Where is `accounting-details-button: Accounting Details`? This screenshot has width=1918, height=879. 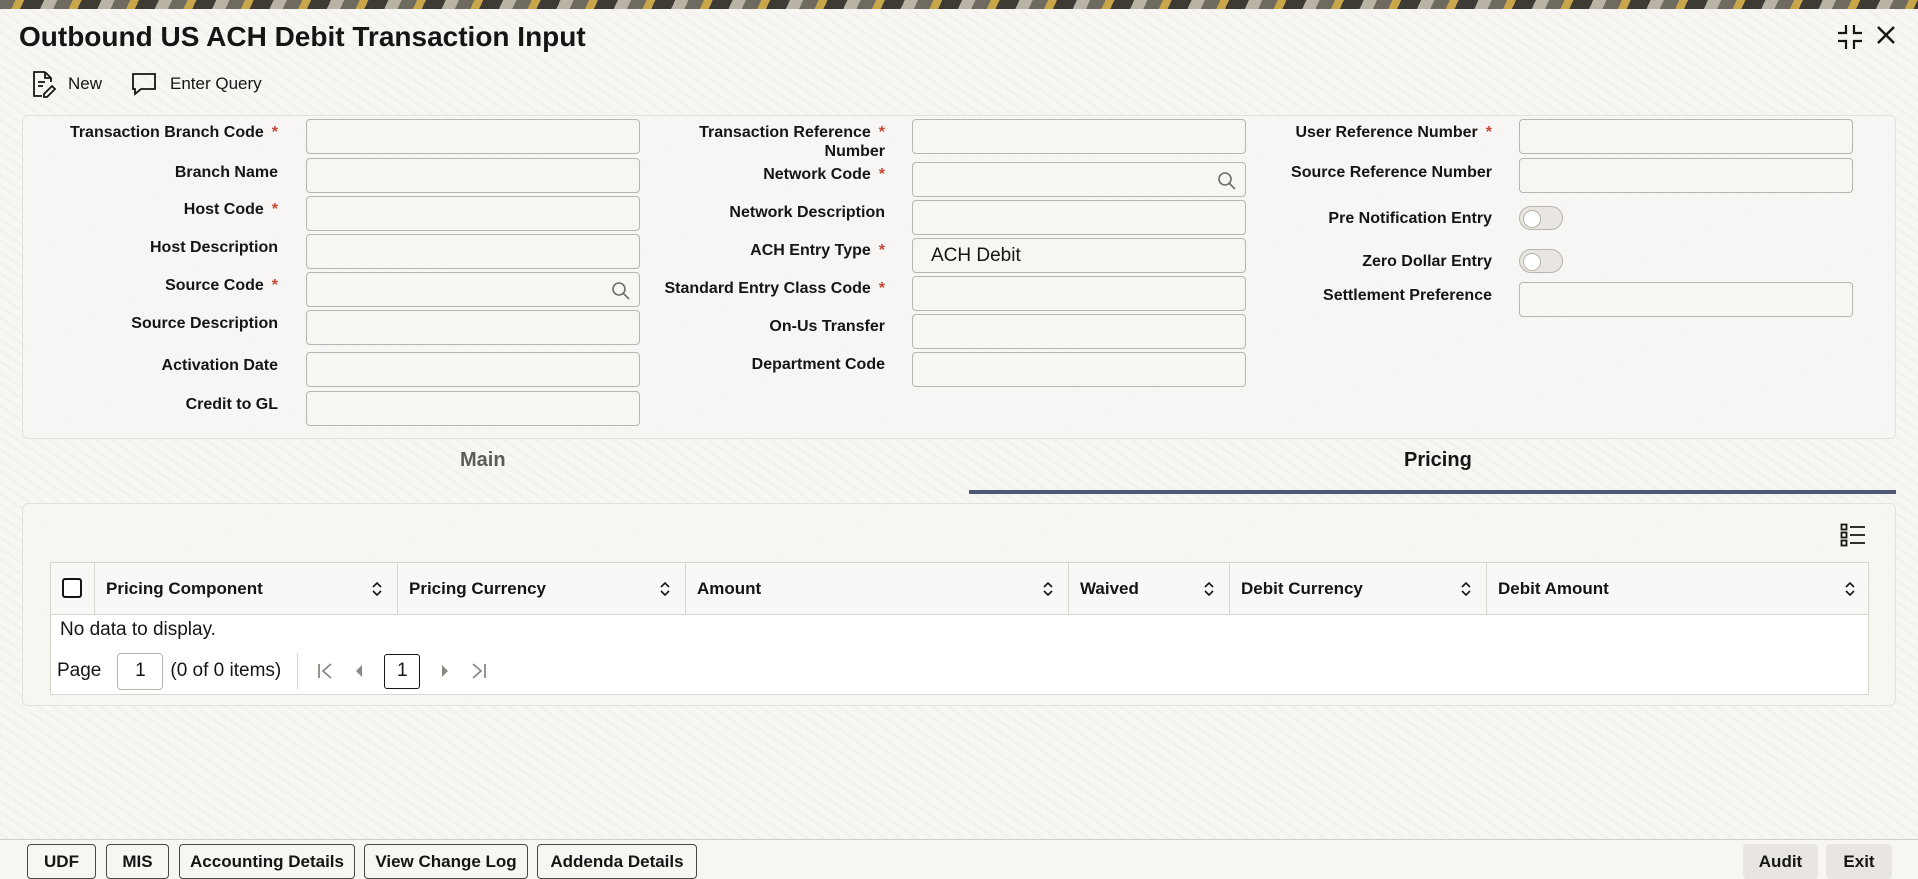 accounting-details-button: Accounting Details is located at coordinates (267, 861).